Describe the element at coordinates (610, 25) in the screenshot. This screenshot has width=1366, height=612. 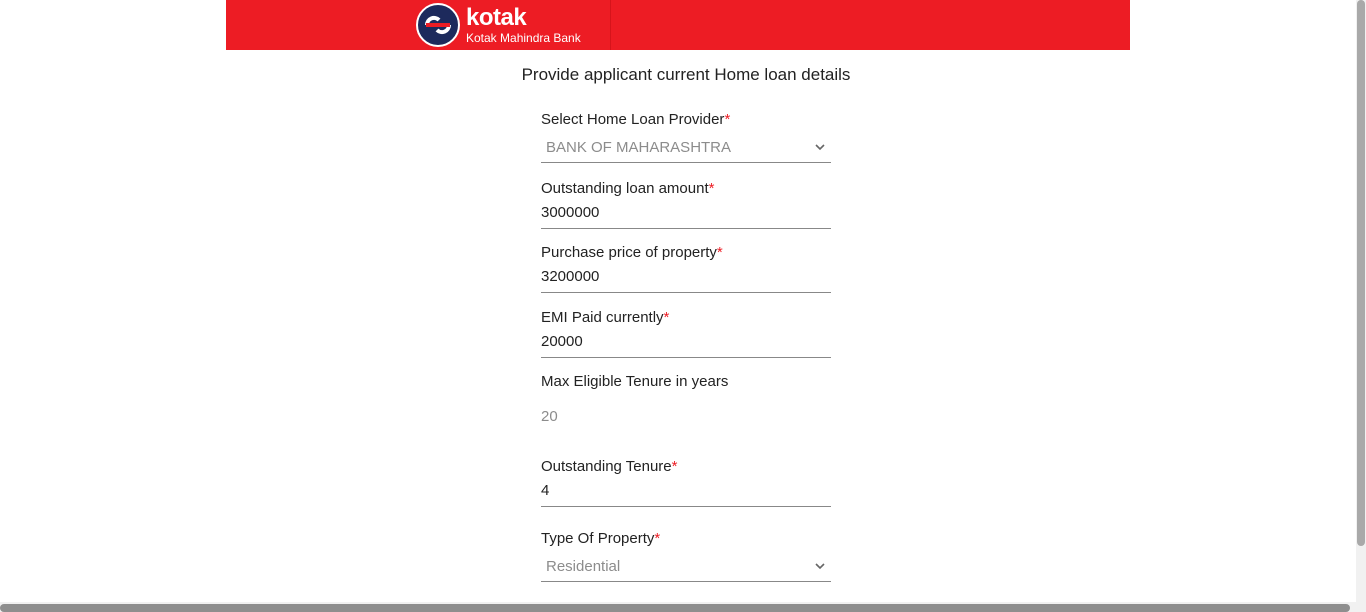
I see `header-divider` at that location.